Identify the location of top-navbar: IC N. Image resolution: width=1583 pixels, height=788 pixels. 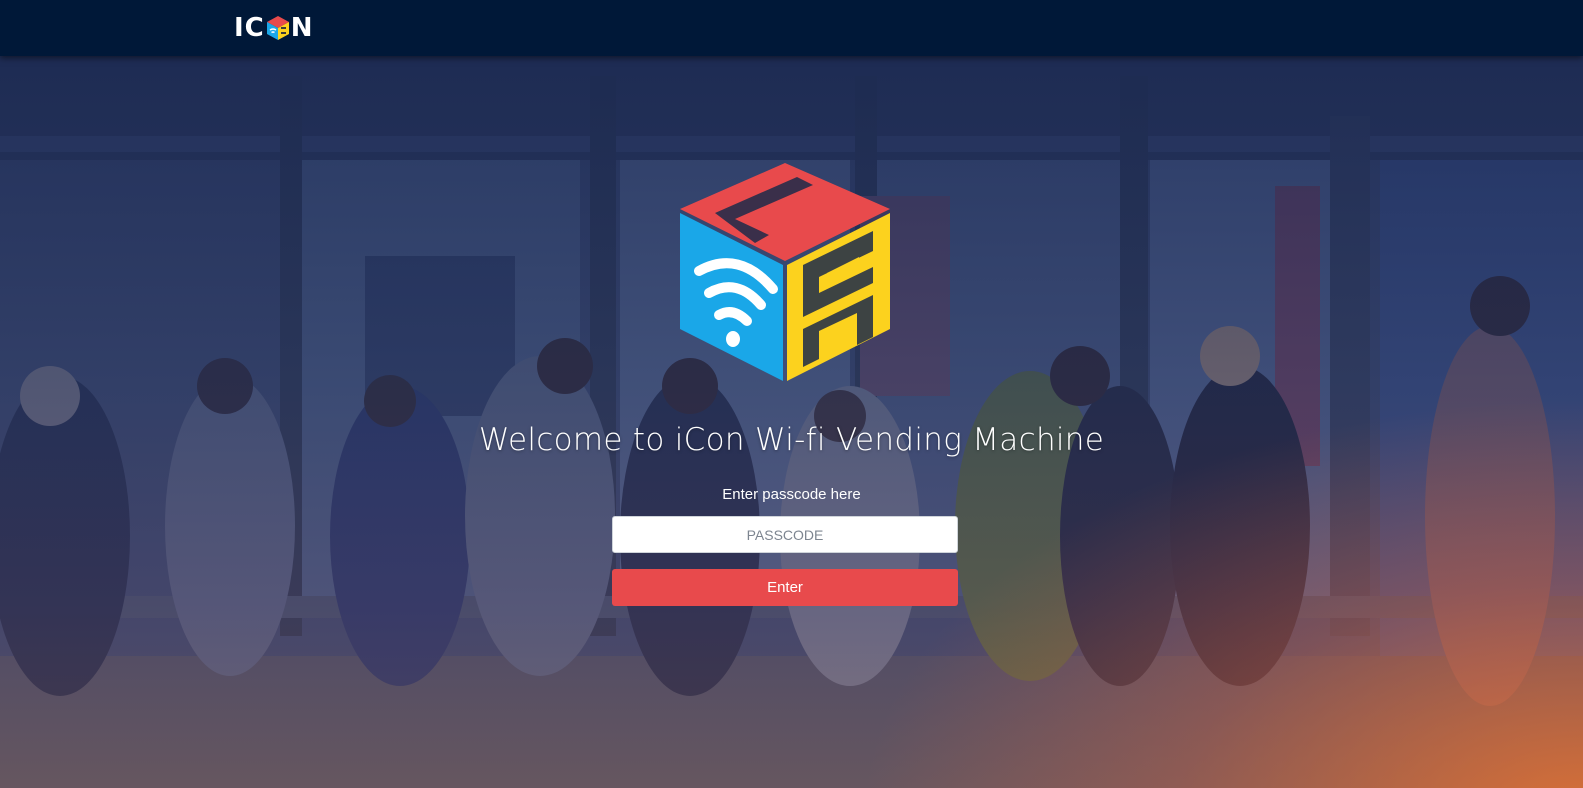
(791, 28).